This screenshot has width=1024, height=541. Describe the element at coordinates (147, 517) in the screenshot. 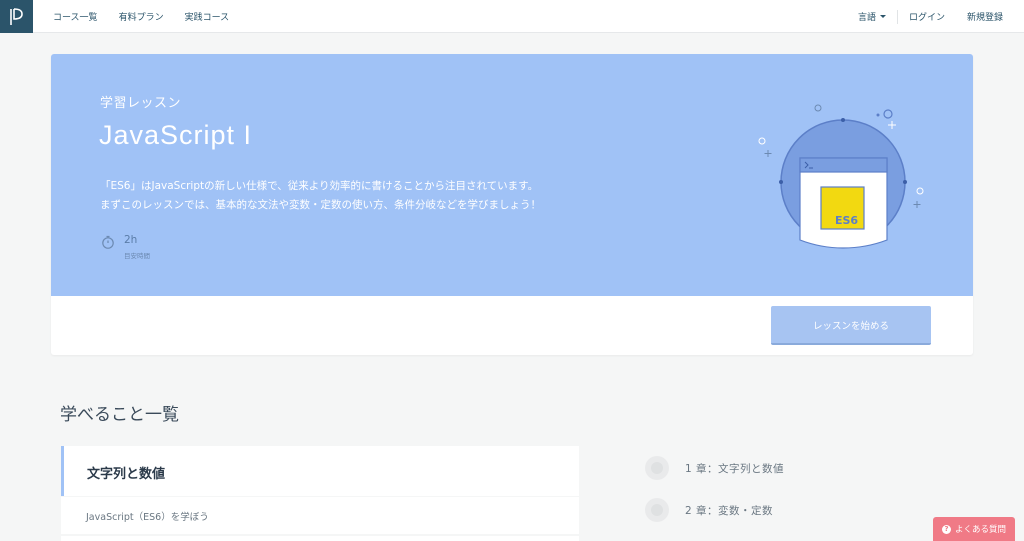

I see `chapter-item-text: JavaScript（ES6）を学ぼう` at that location.